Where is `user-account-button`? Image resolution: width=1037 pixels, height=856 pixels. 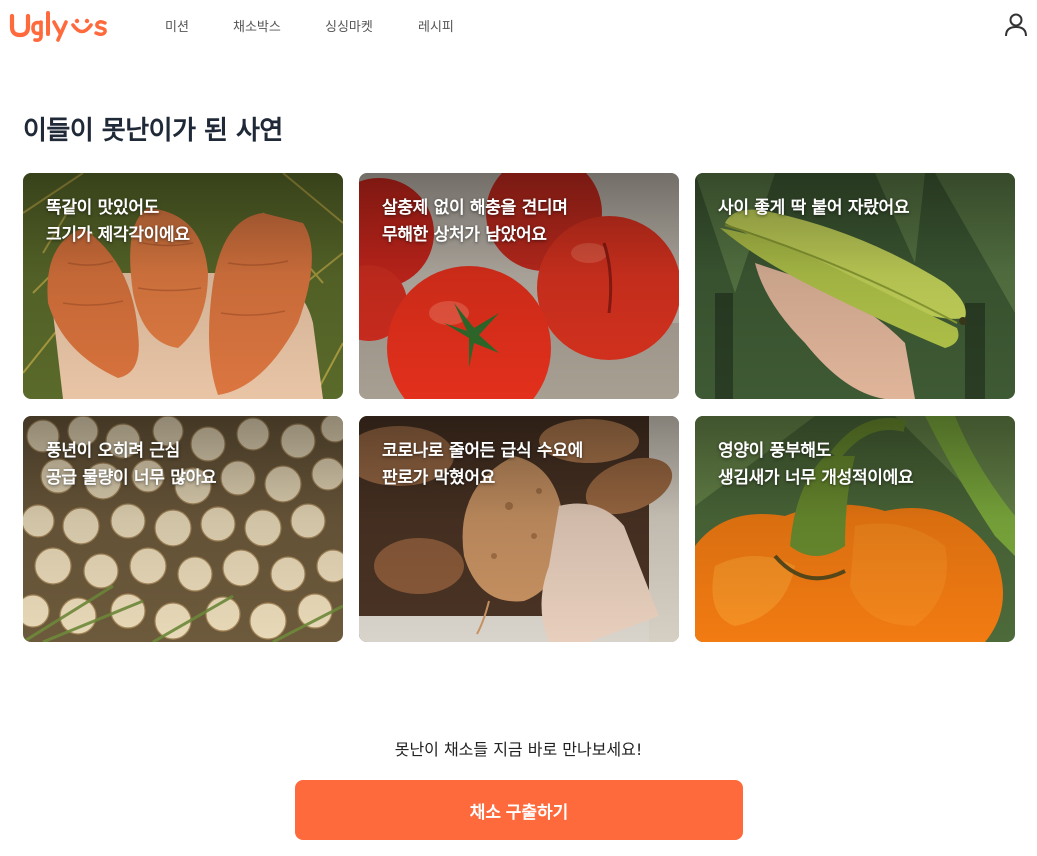
user-account-button is located at coordinates (1016, 25).